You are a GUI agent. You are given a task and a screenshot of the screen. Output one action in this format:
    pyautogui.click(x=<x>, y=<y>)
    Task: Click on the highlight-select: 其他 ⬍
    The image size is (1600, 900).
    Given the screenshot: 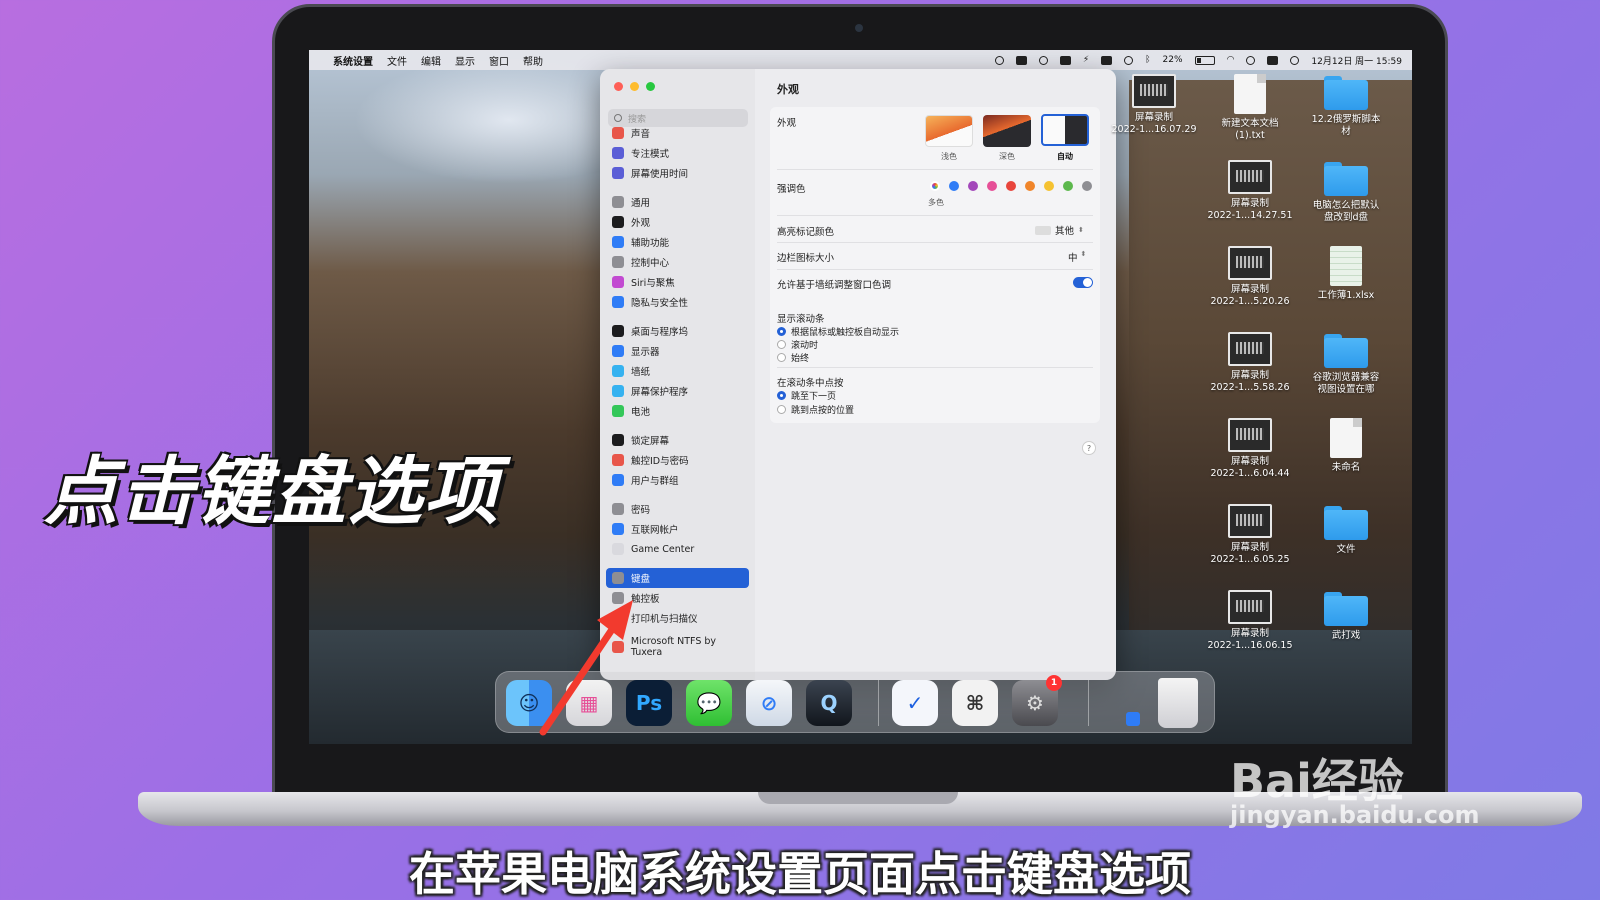 What is the action you would take?
    pyautogui.click(x=1059, y=230)
    